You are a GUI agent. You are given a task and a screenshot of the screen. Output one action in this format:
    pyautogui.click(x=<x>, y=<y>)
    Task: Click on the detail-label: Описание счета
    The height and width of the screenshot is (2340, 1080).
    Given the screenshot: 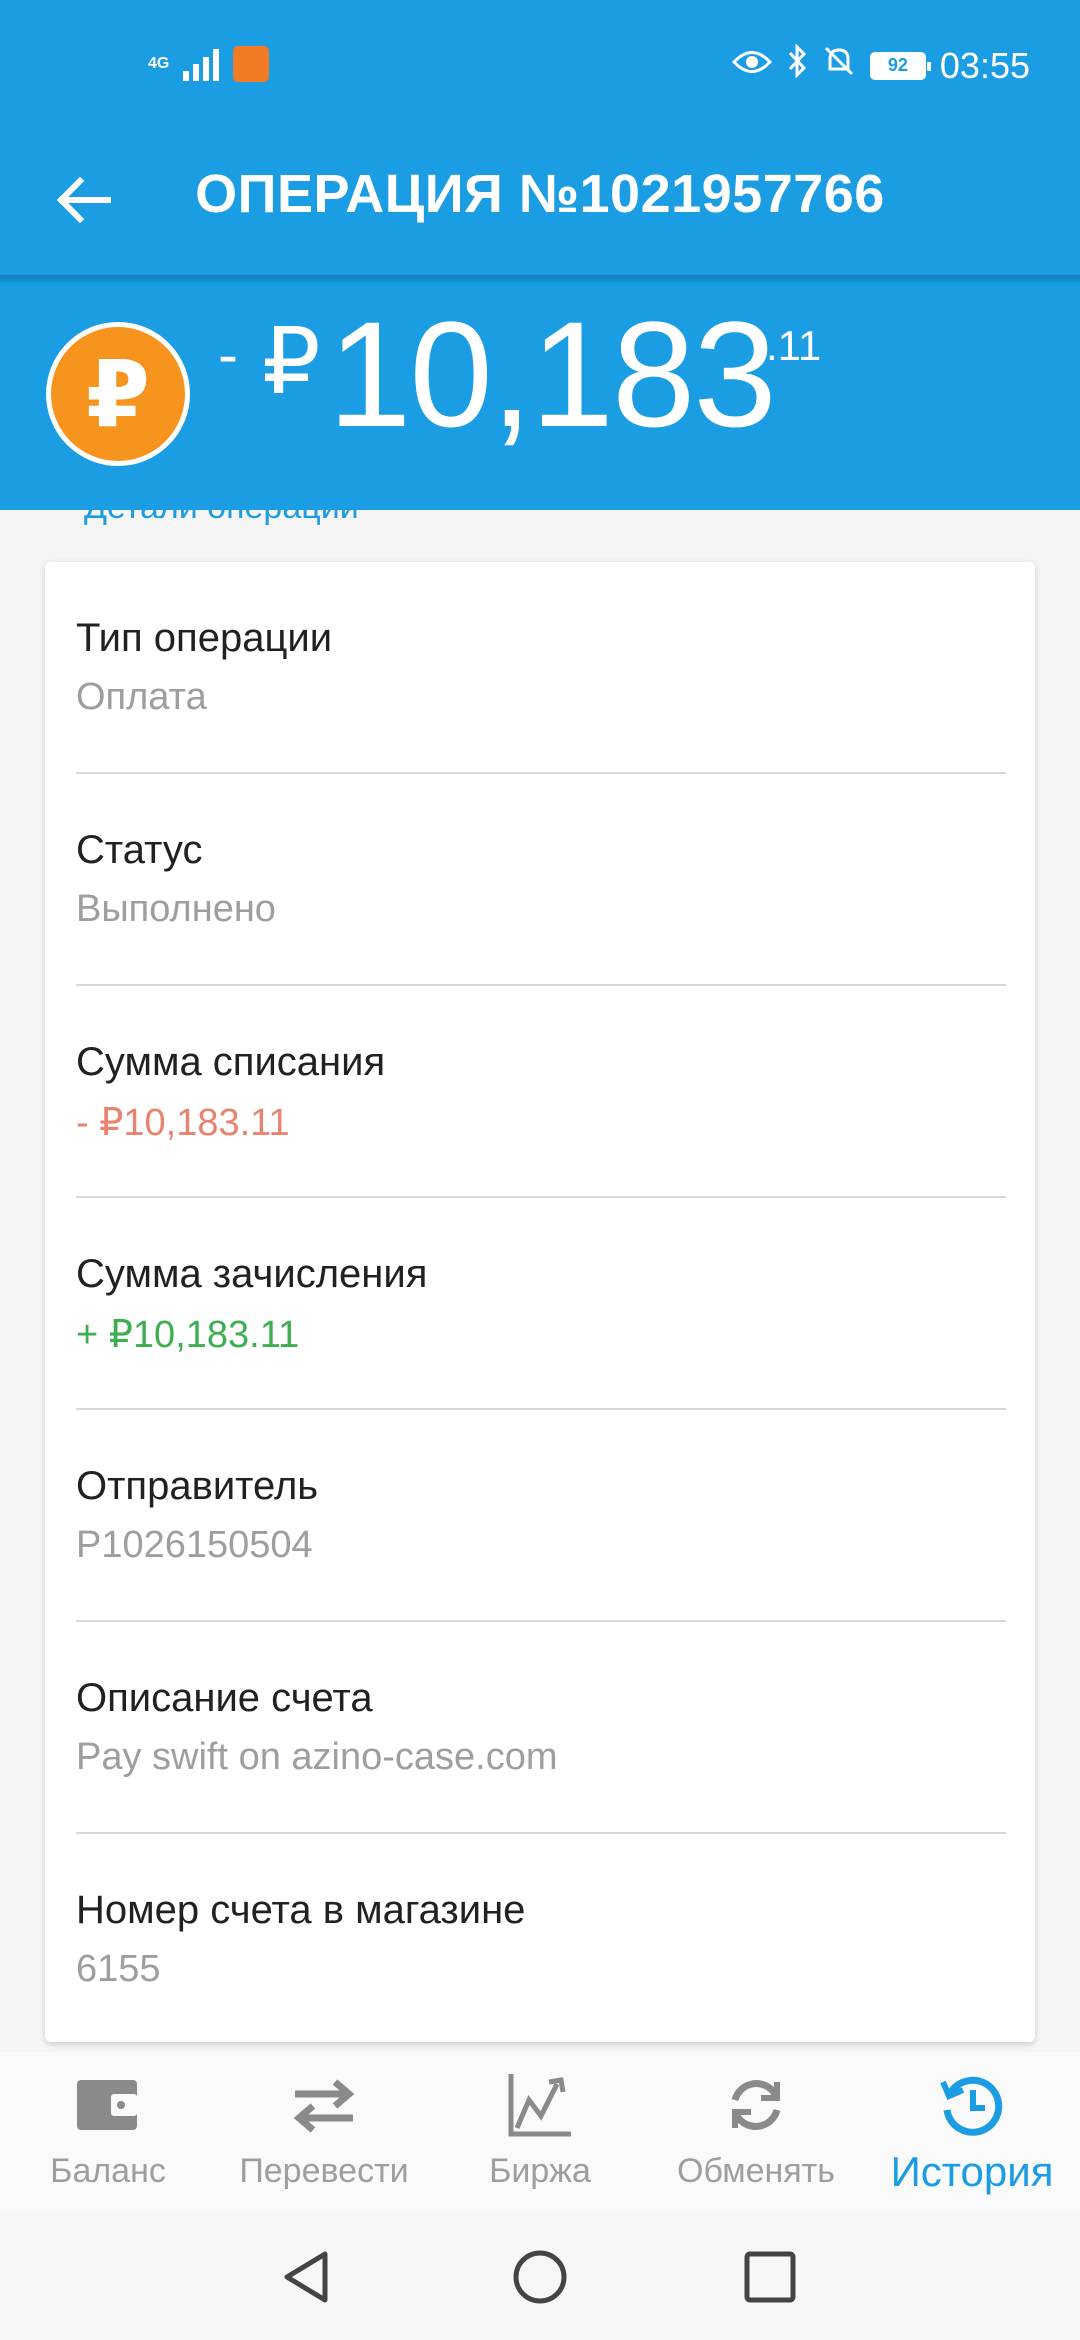 What is the action you would take?
    pyautogui.click(x=224, y=1698)
    